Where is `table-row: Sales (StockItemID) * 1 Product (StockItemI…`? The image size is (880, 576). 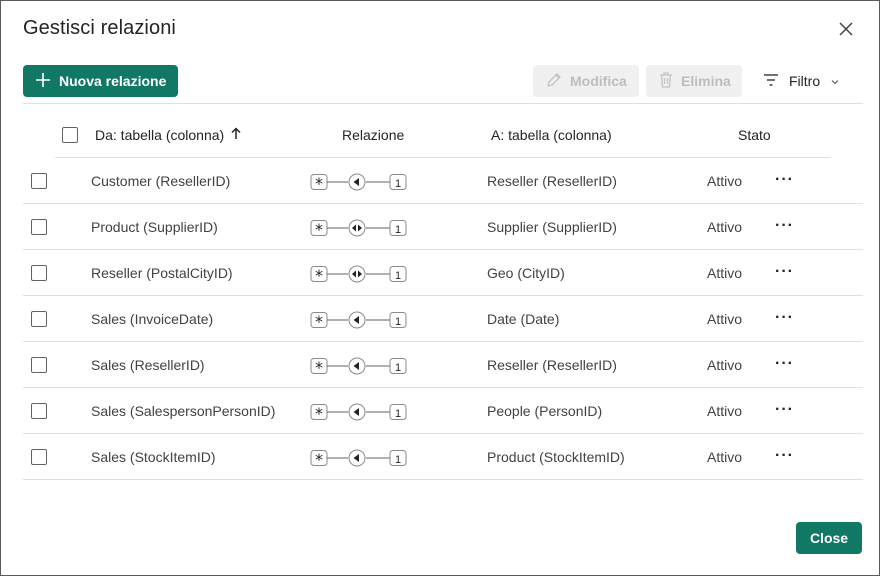
table-row: Sales (StockItemID) * 1 Product (StockItemI… is located at coordinates (443, 457).